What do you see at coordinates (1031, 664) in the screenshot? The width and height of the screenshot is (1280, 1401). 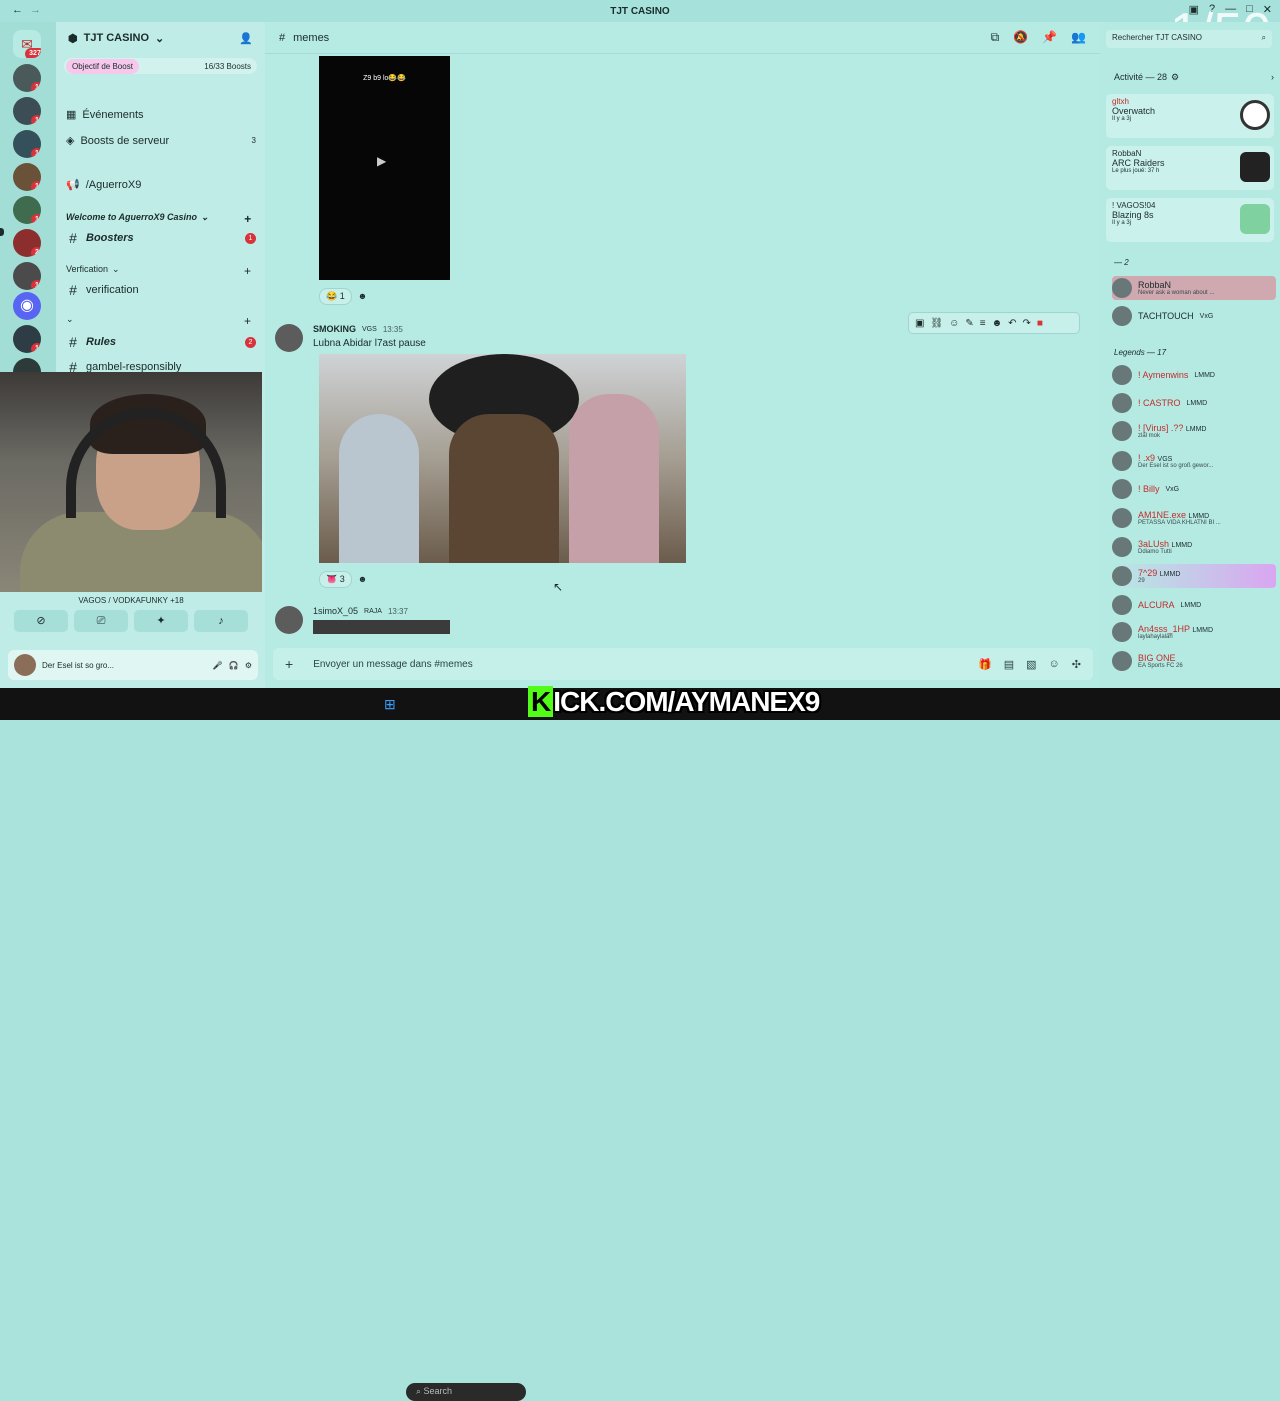 I see `sticker-icon: ▧` at bounding box center [1031, 664].